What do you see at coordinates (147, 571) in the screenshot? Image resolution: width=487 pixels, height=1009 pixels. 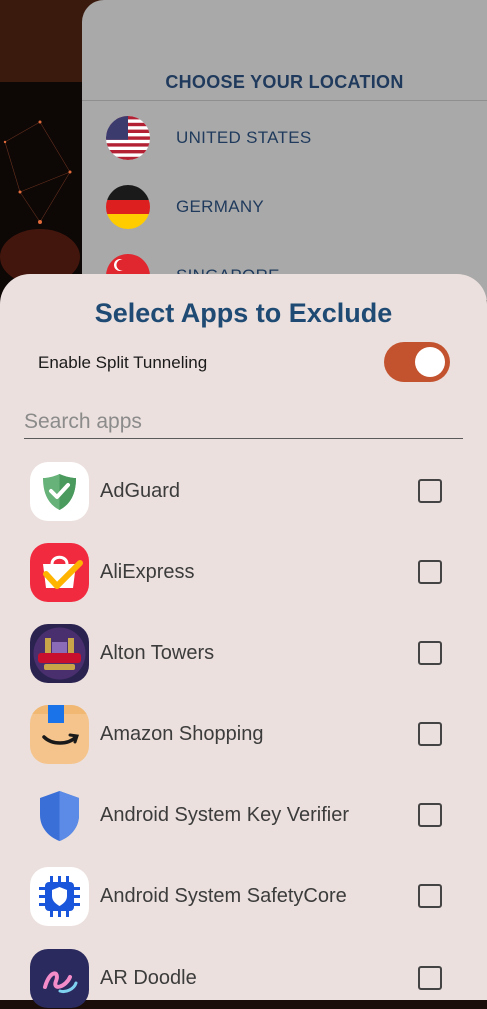 I see `app-name: AliExpress` at bounding box center [147, 571].